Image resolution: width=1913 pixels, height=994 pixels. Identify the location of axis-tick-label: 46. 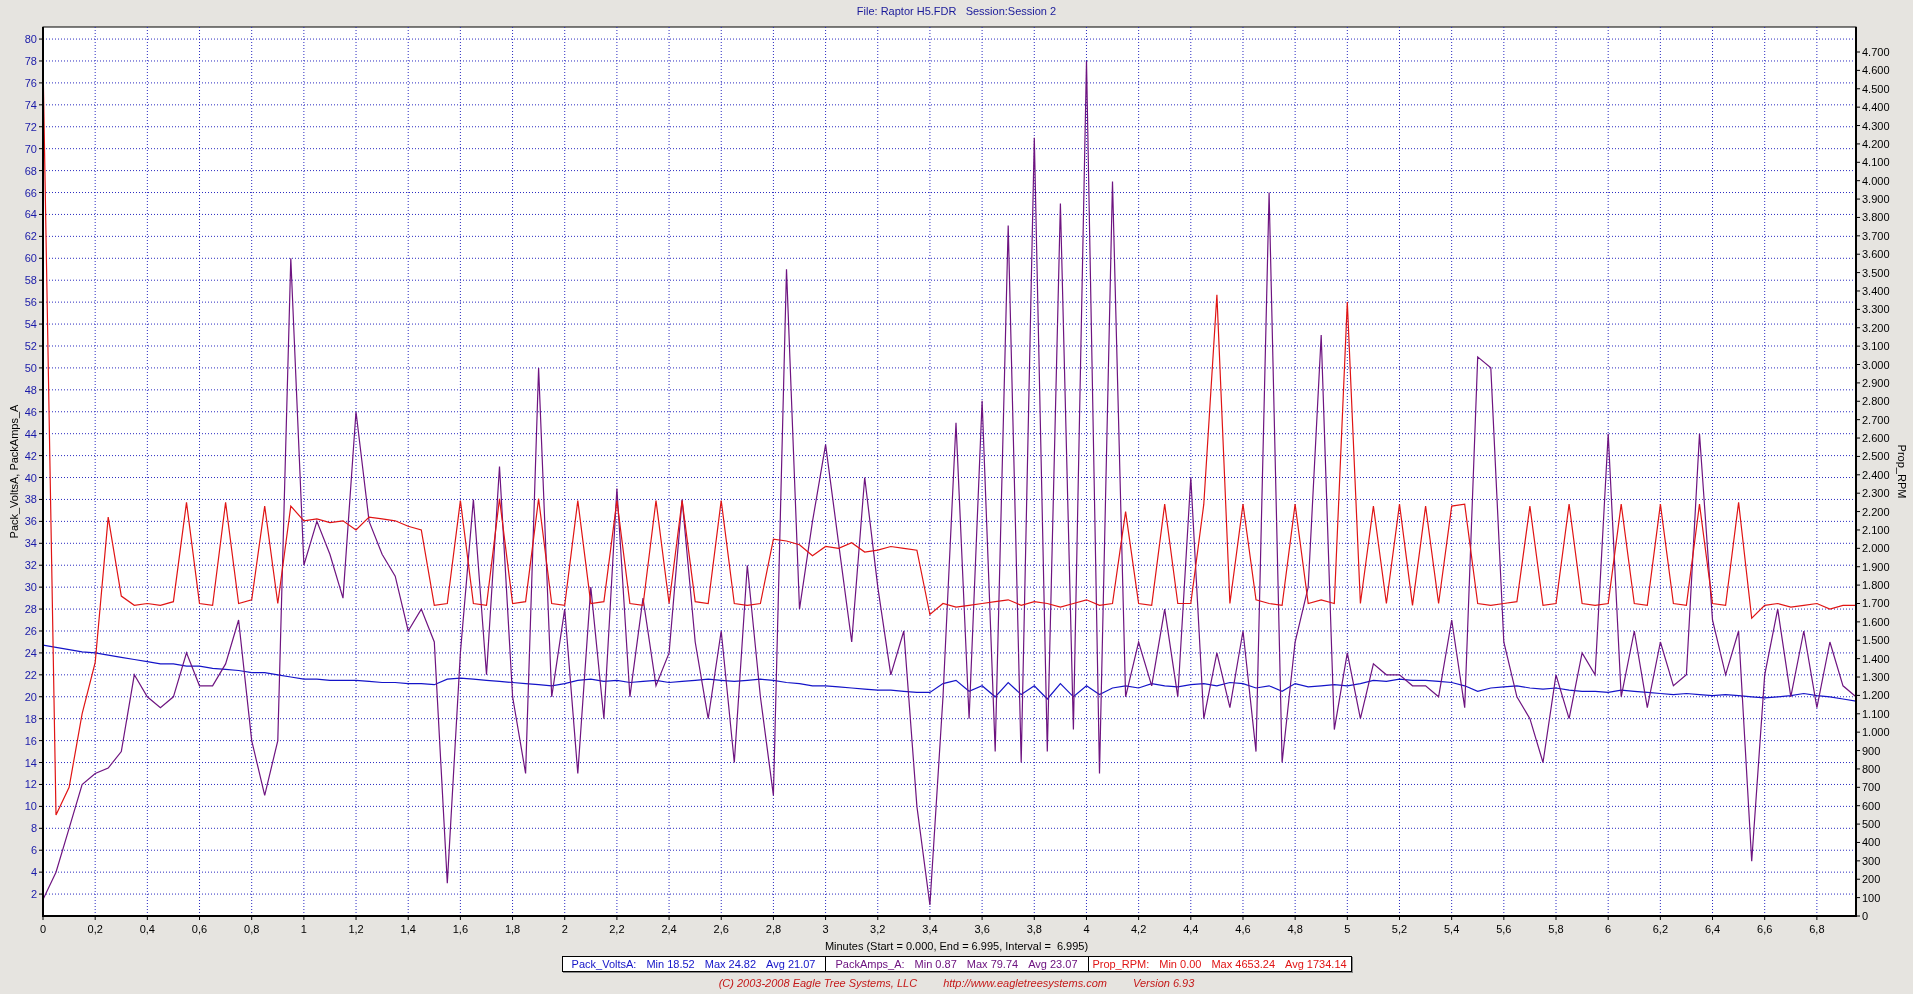
(30, 411).